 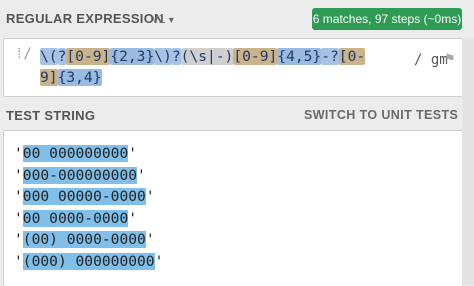 I want to click on test-line: '00 000000000', so click(x=88, y=154).